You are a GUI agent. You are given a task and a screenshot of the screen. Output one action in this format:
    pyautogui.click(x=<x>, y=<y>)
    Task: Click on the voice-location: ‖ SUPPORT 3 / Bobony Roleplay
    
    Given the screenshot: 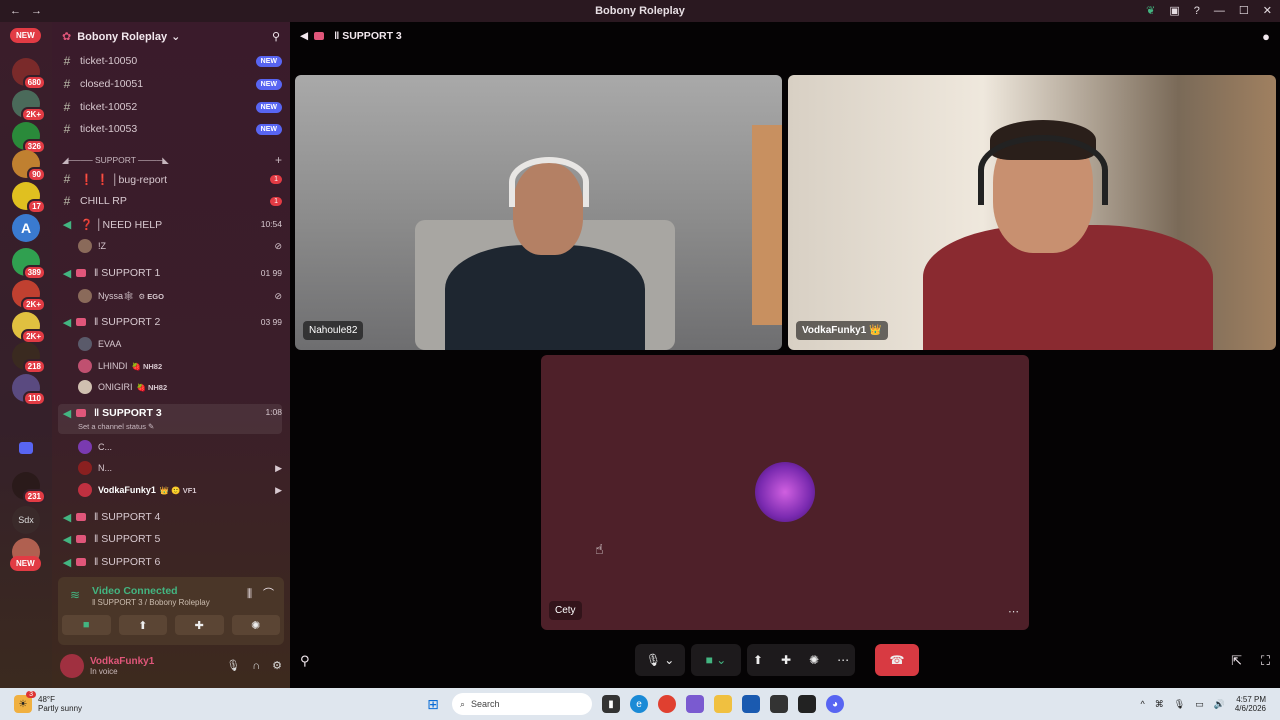 What is the action you would take?
    pyautogui.click(x=151, y=602)
    